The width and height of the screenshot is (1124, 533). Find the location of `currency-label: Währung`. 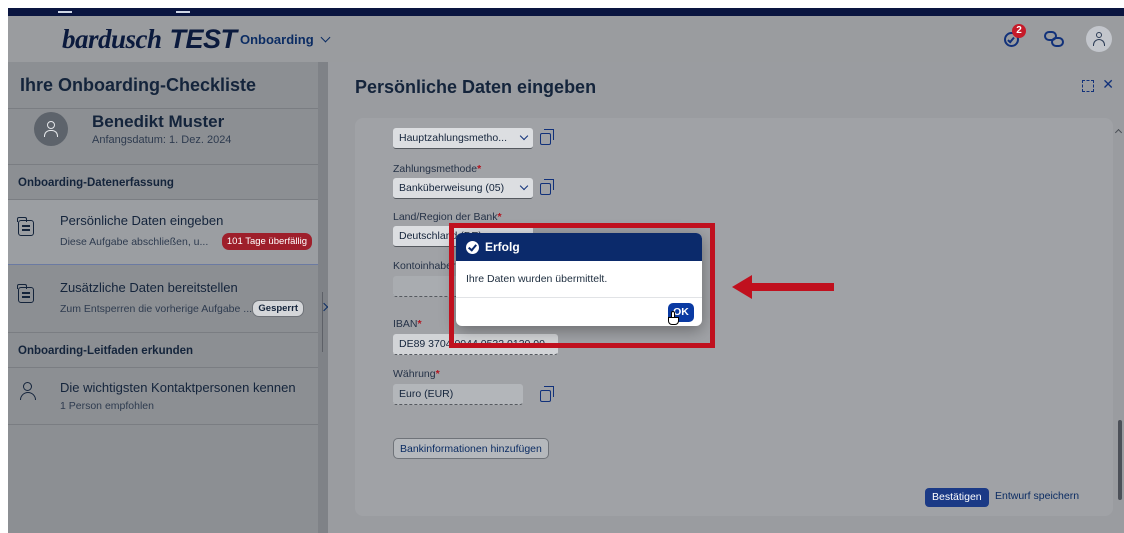

currency-label: Währung is located at coordinates (414, 374).